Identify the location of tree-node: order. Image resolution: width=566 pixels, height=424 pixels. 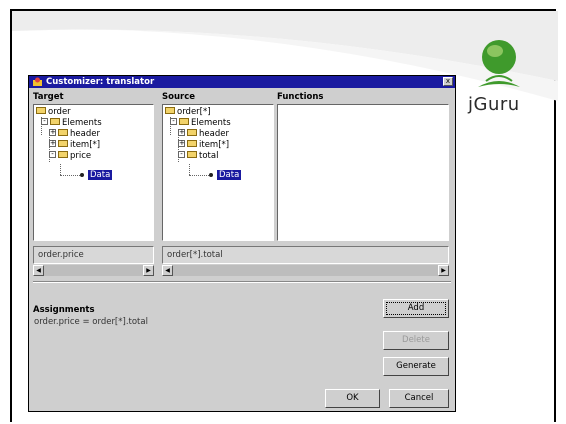
(53, 112).